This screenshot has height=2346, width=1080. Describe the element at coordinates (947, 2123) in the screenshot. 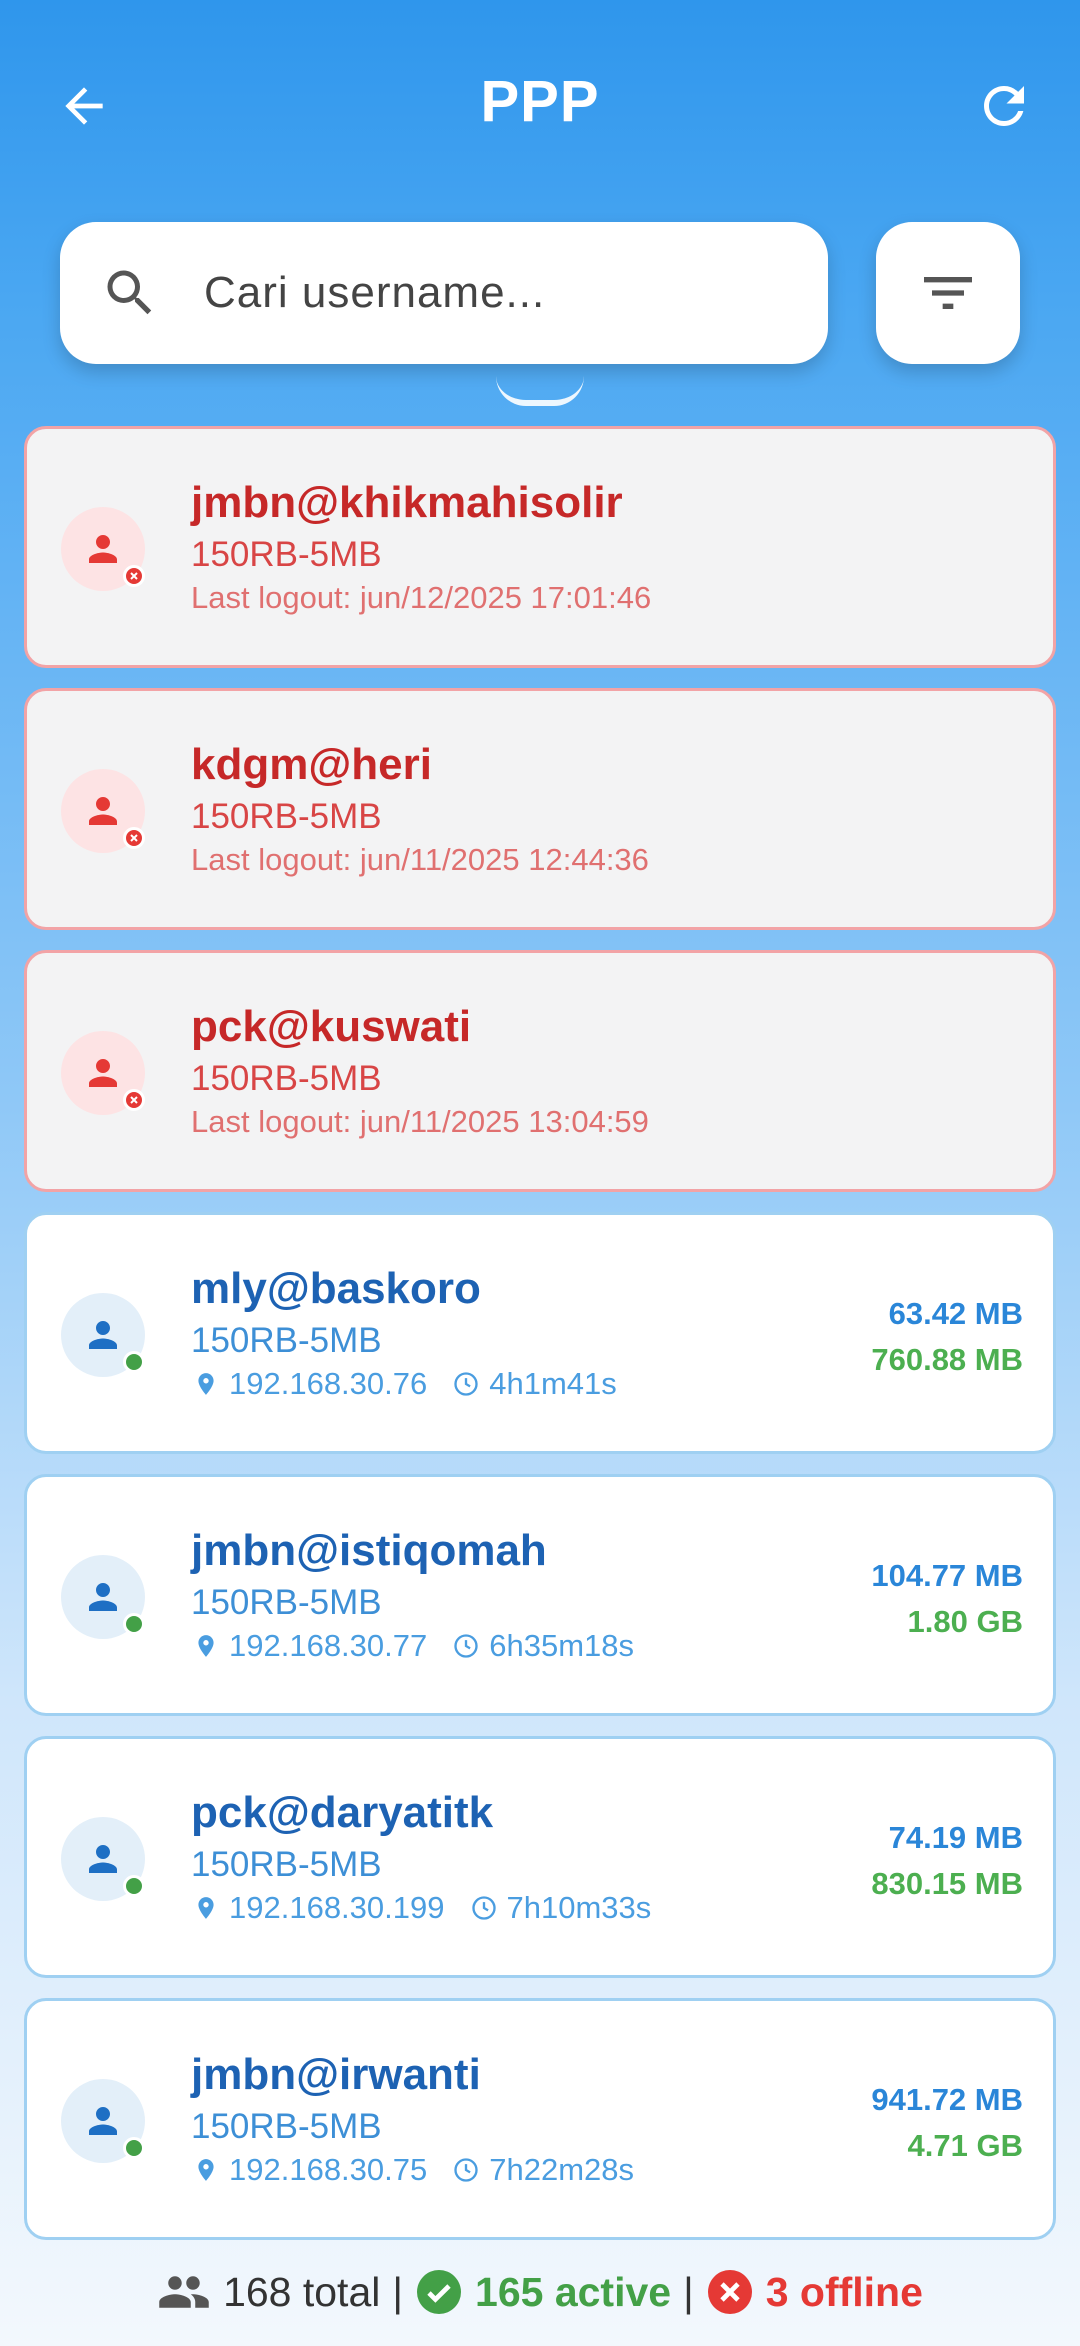

I see `traffic-stats: 941.72 MB 4.71 GB` at that location.